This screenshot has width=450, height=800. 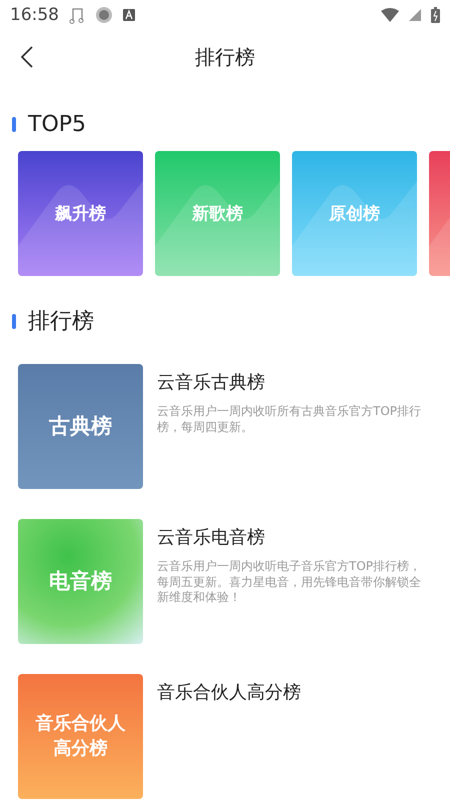 What do you see at coordinates (211, 382) in the screenshot?
I see `chart-title: 云音乐古典榜` at bounding box center [211, 382].